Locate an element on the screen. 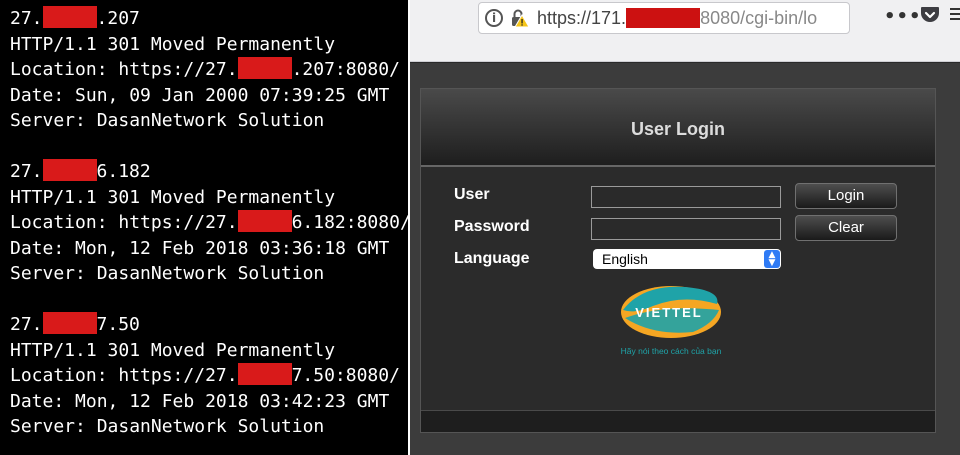 The width and height of the screenshot is (960, 455). pocket-icon is located at coordinates (930, 15).